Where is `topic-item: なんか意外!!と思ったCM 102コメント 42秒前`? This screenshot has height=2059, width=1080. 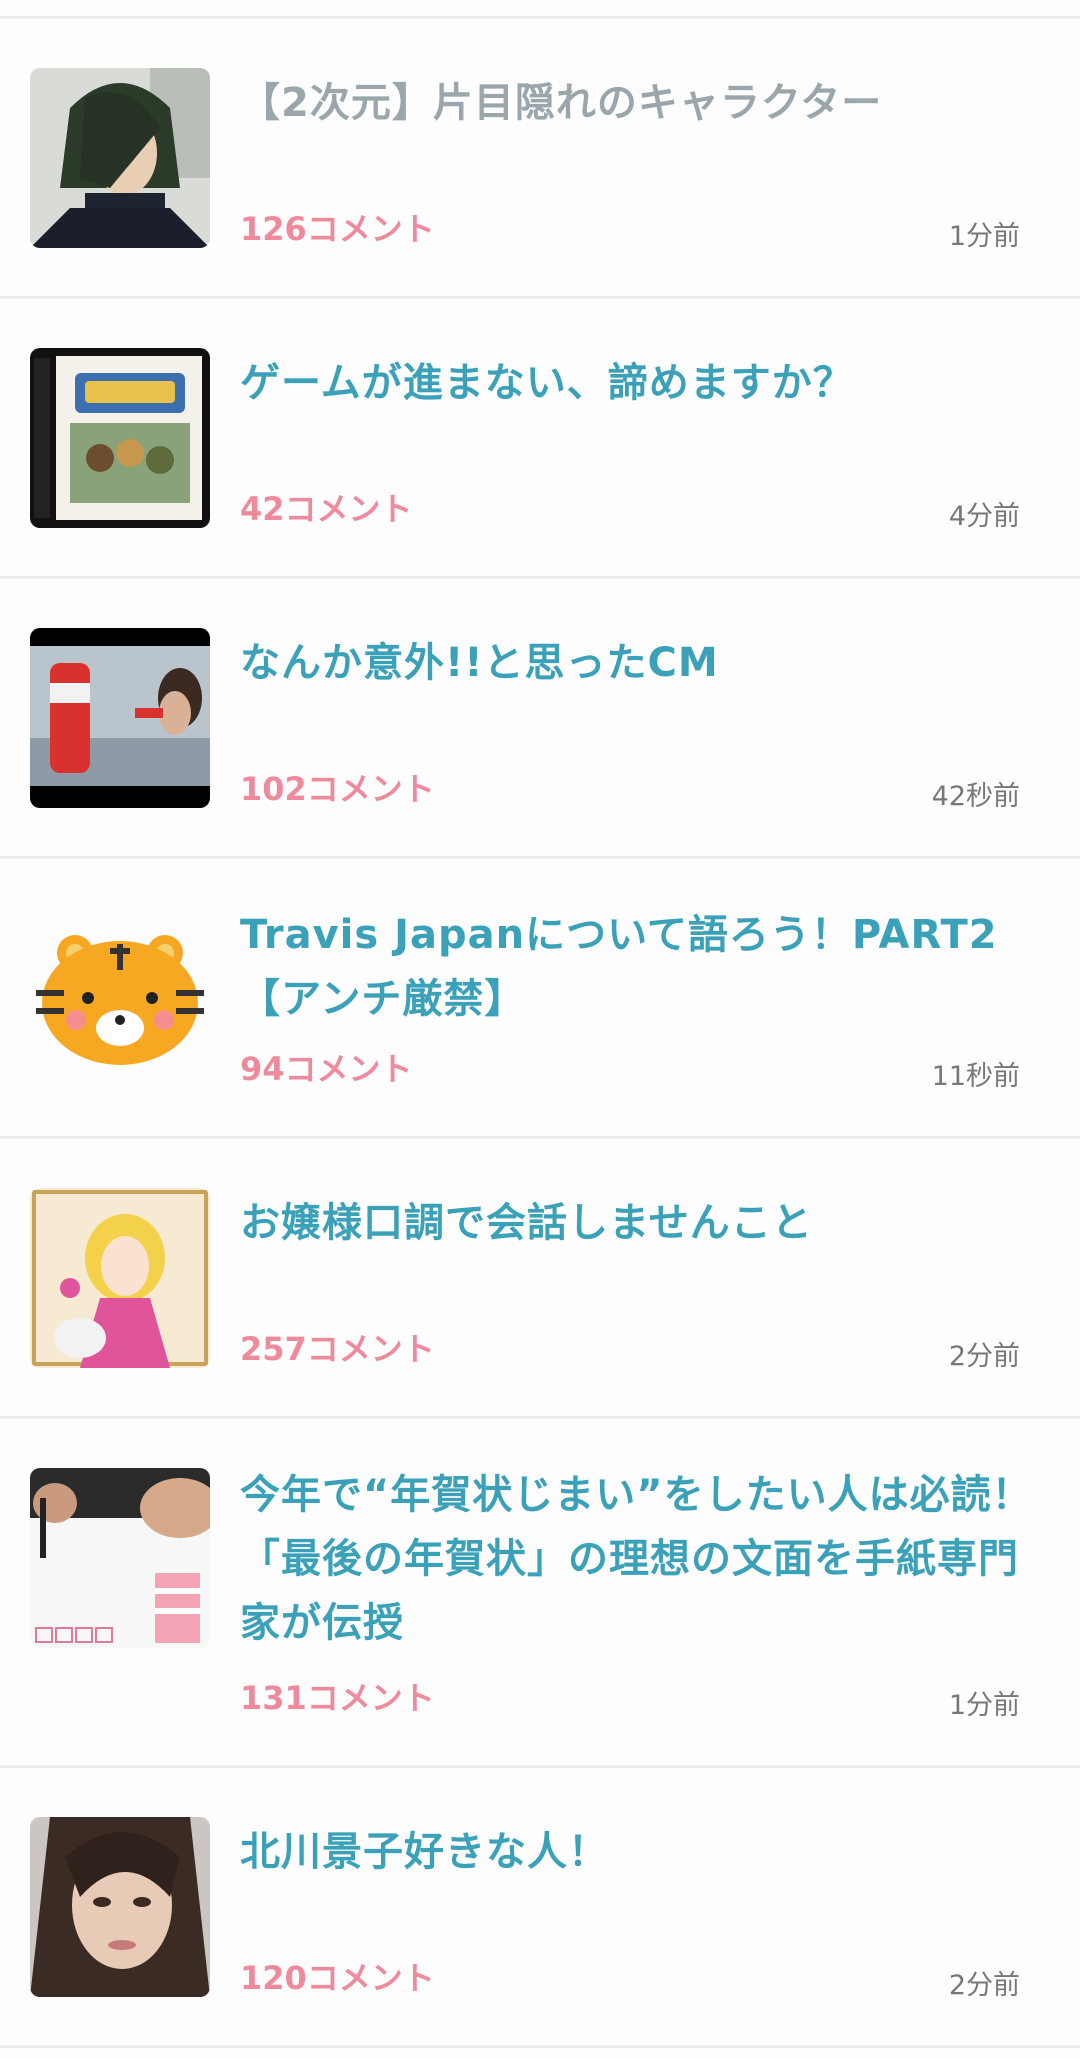 topic-item: なんか意外!!と思ったCM 102コメント 42秒前 is located at coordinates (540, 717).